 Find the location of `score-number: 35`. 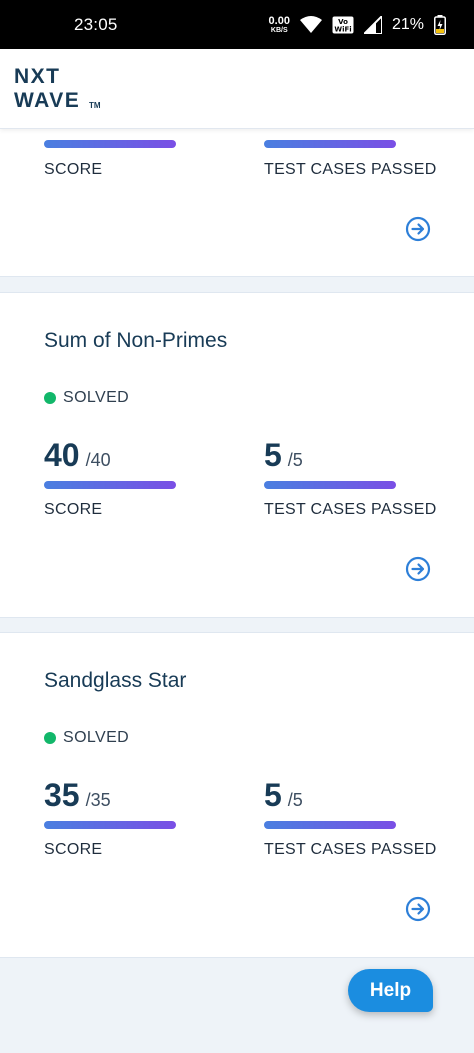

score-number: 35 is located at coordinates (62, 795).